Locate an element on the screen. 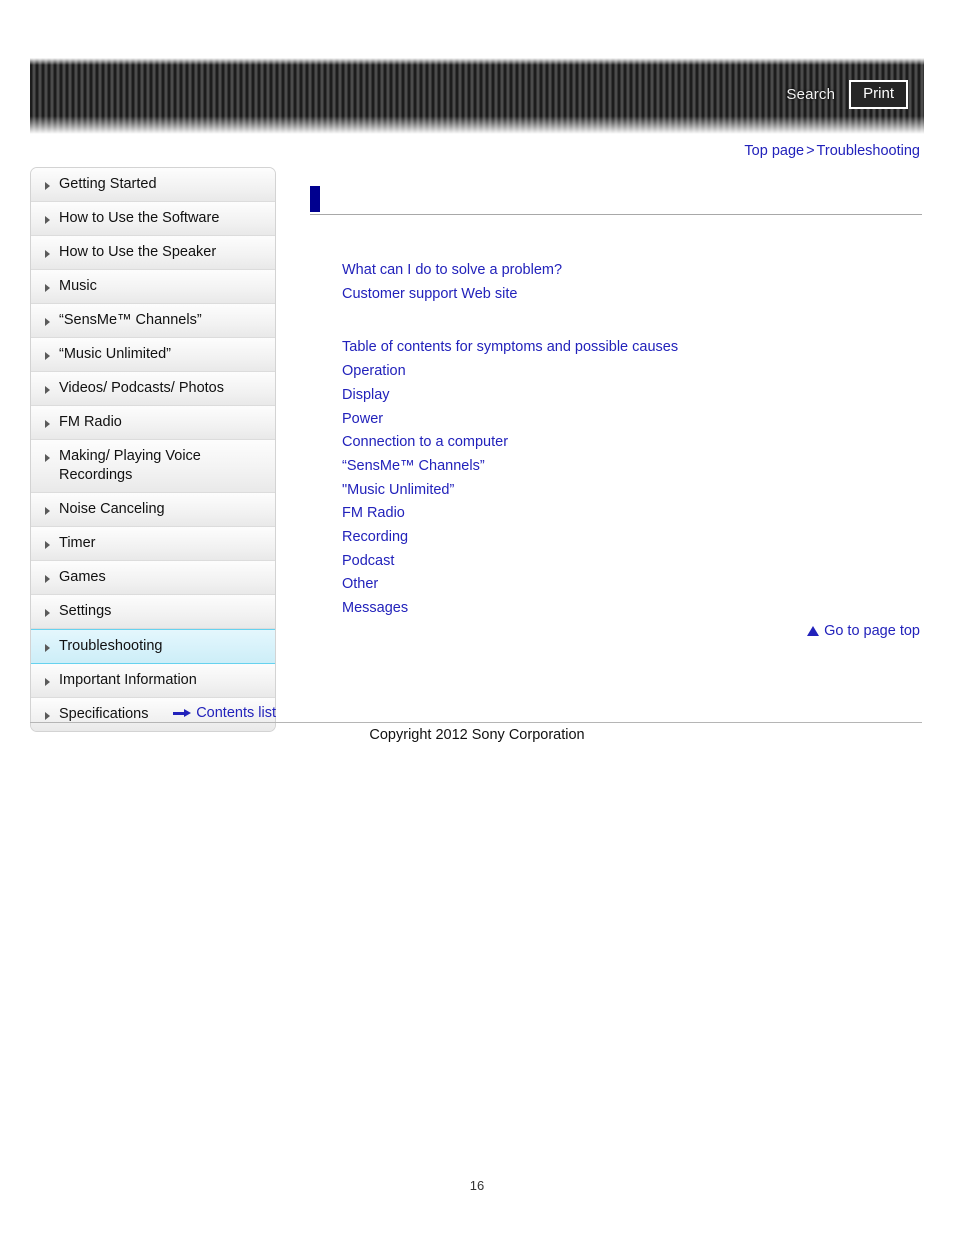 The image size is (954, 1235). contents-list-link: Contents list is located at coordinates (236, 713).